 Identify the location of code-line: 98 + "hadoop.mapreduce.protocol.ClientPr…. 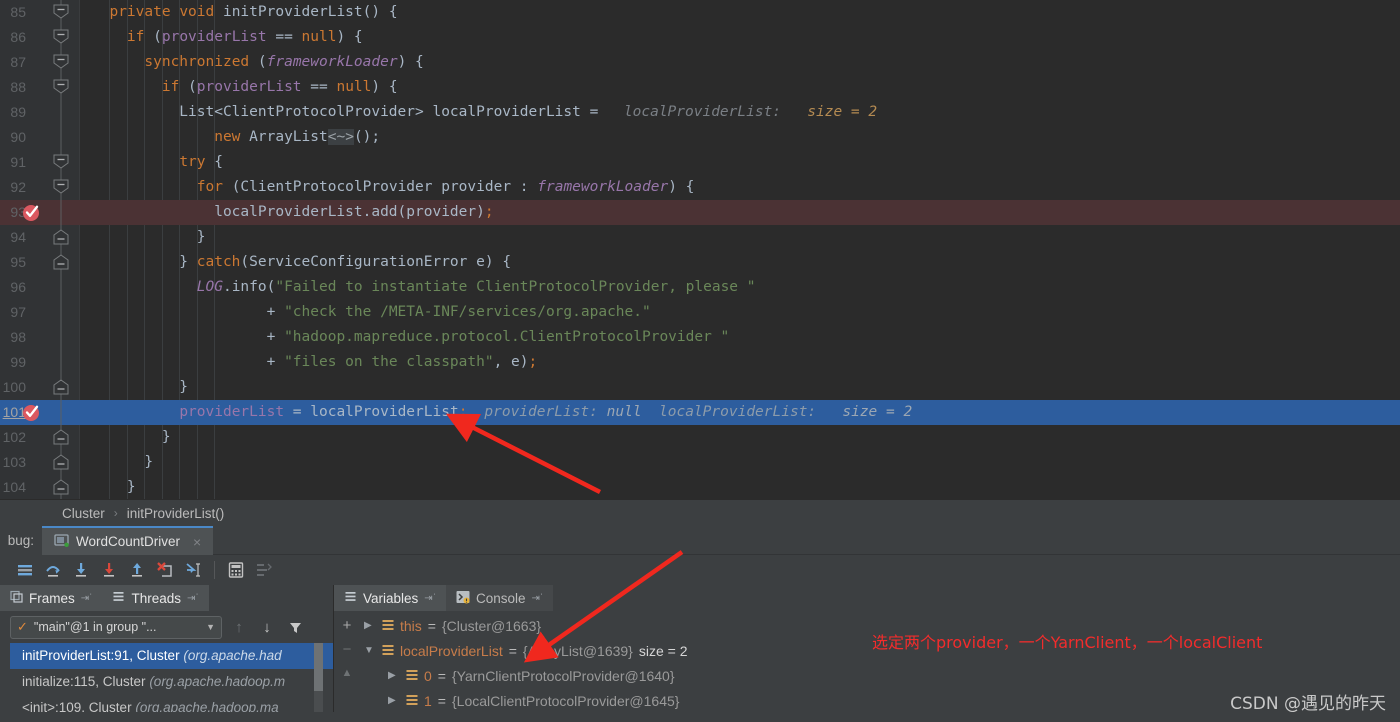
(700, 337).